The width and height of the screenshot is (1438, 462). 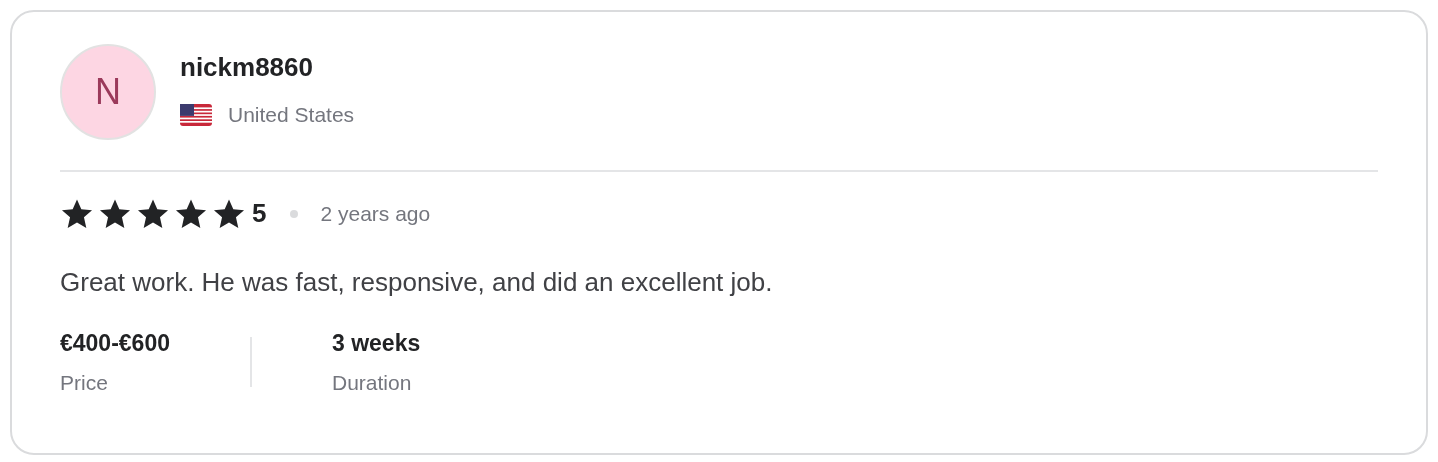 I want to click on country: United States, so click(x=291, y=115).